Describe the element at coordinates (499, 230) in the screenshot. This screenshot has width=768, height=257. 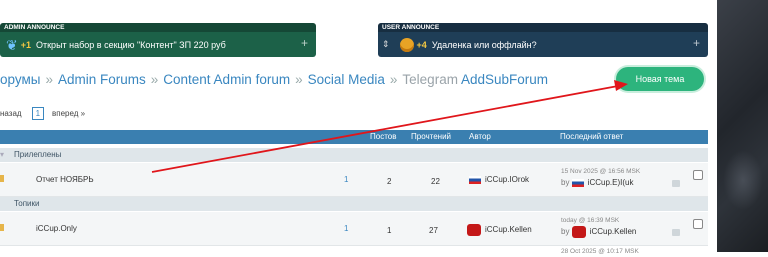
I see `thread-author: iCCup.Kellen` at that location.